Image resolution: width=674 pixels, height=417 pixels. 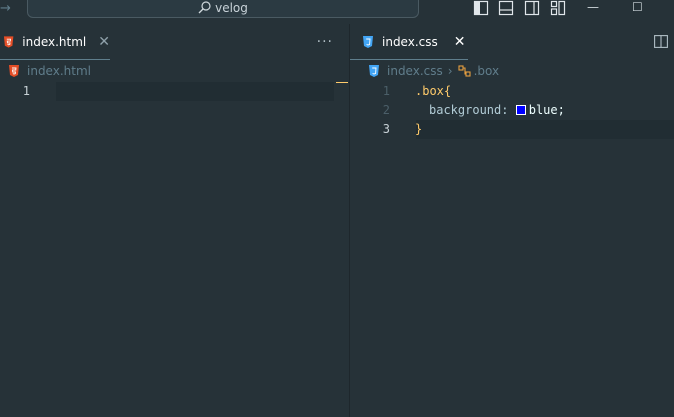 What do you see at coordinates (174, 91) in the screenshot?
I see `code-line: 1` at bounding box center [174, 91].